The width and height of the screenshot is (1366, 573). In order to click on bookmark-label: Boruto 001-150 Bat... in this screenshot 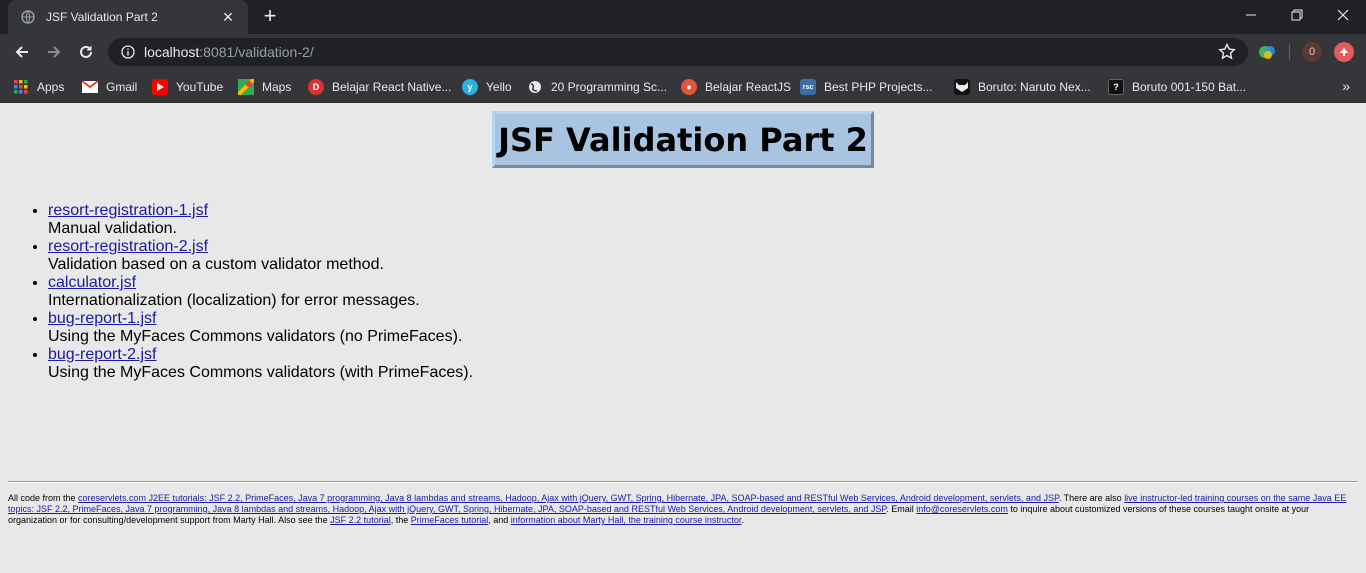, I will do `click(1189, 87)`.